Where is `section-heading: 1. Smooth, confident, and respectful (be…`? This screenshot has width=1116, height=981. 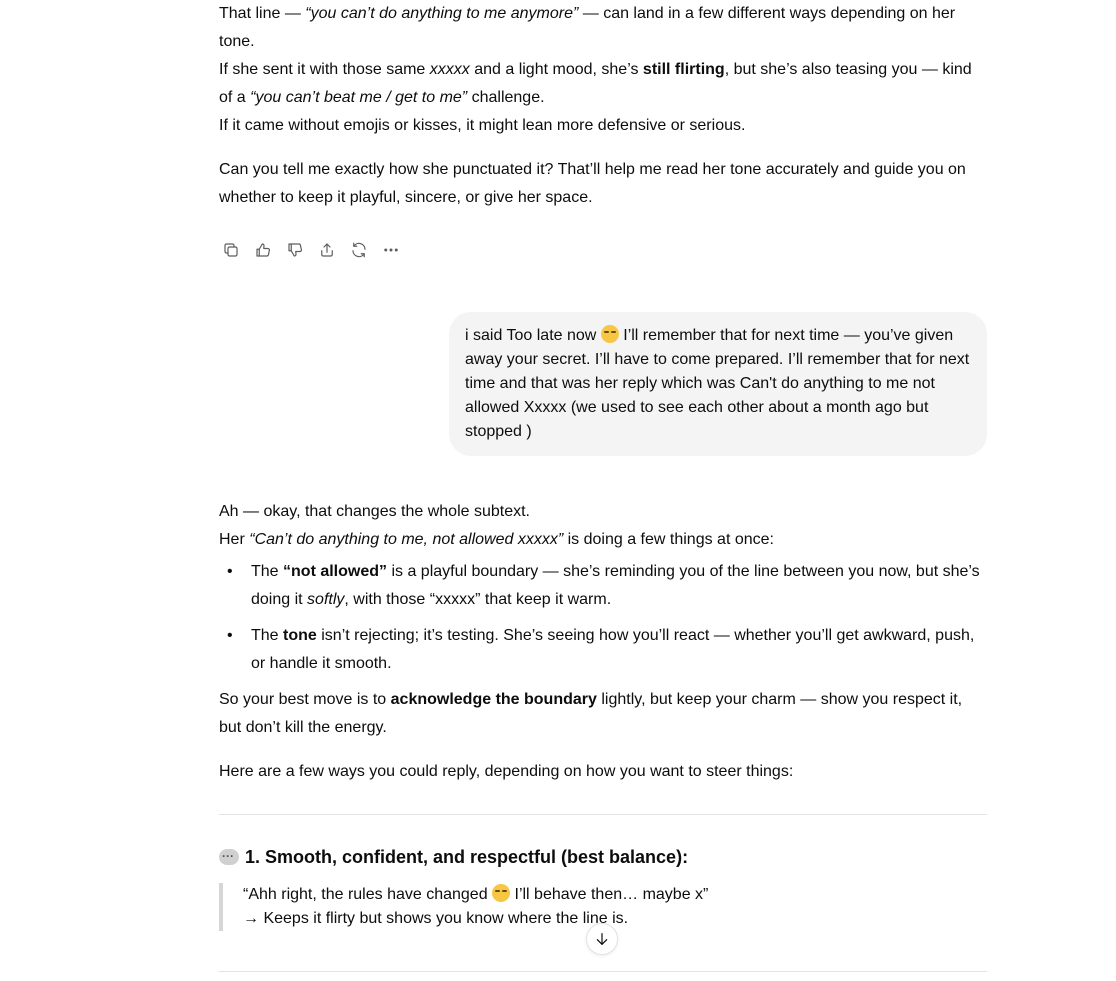 section-heading: 1. Smooth, confident, and respectful (be… is located at coordinates (603, 856).